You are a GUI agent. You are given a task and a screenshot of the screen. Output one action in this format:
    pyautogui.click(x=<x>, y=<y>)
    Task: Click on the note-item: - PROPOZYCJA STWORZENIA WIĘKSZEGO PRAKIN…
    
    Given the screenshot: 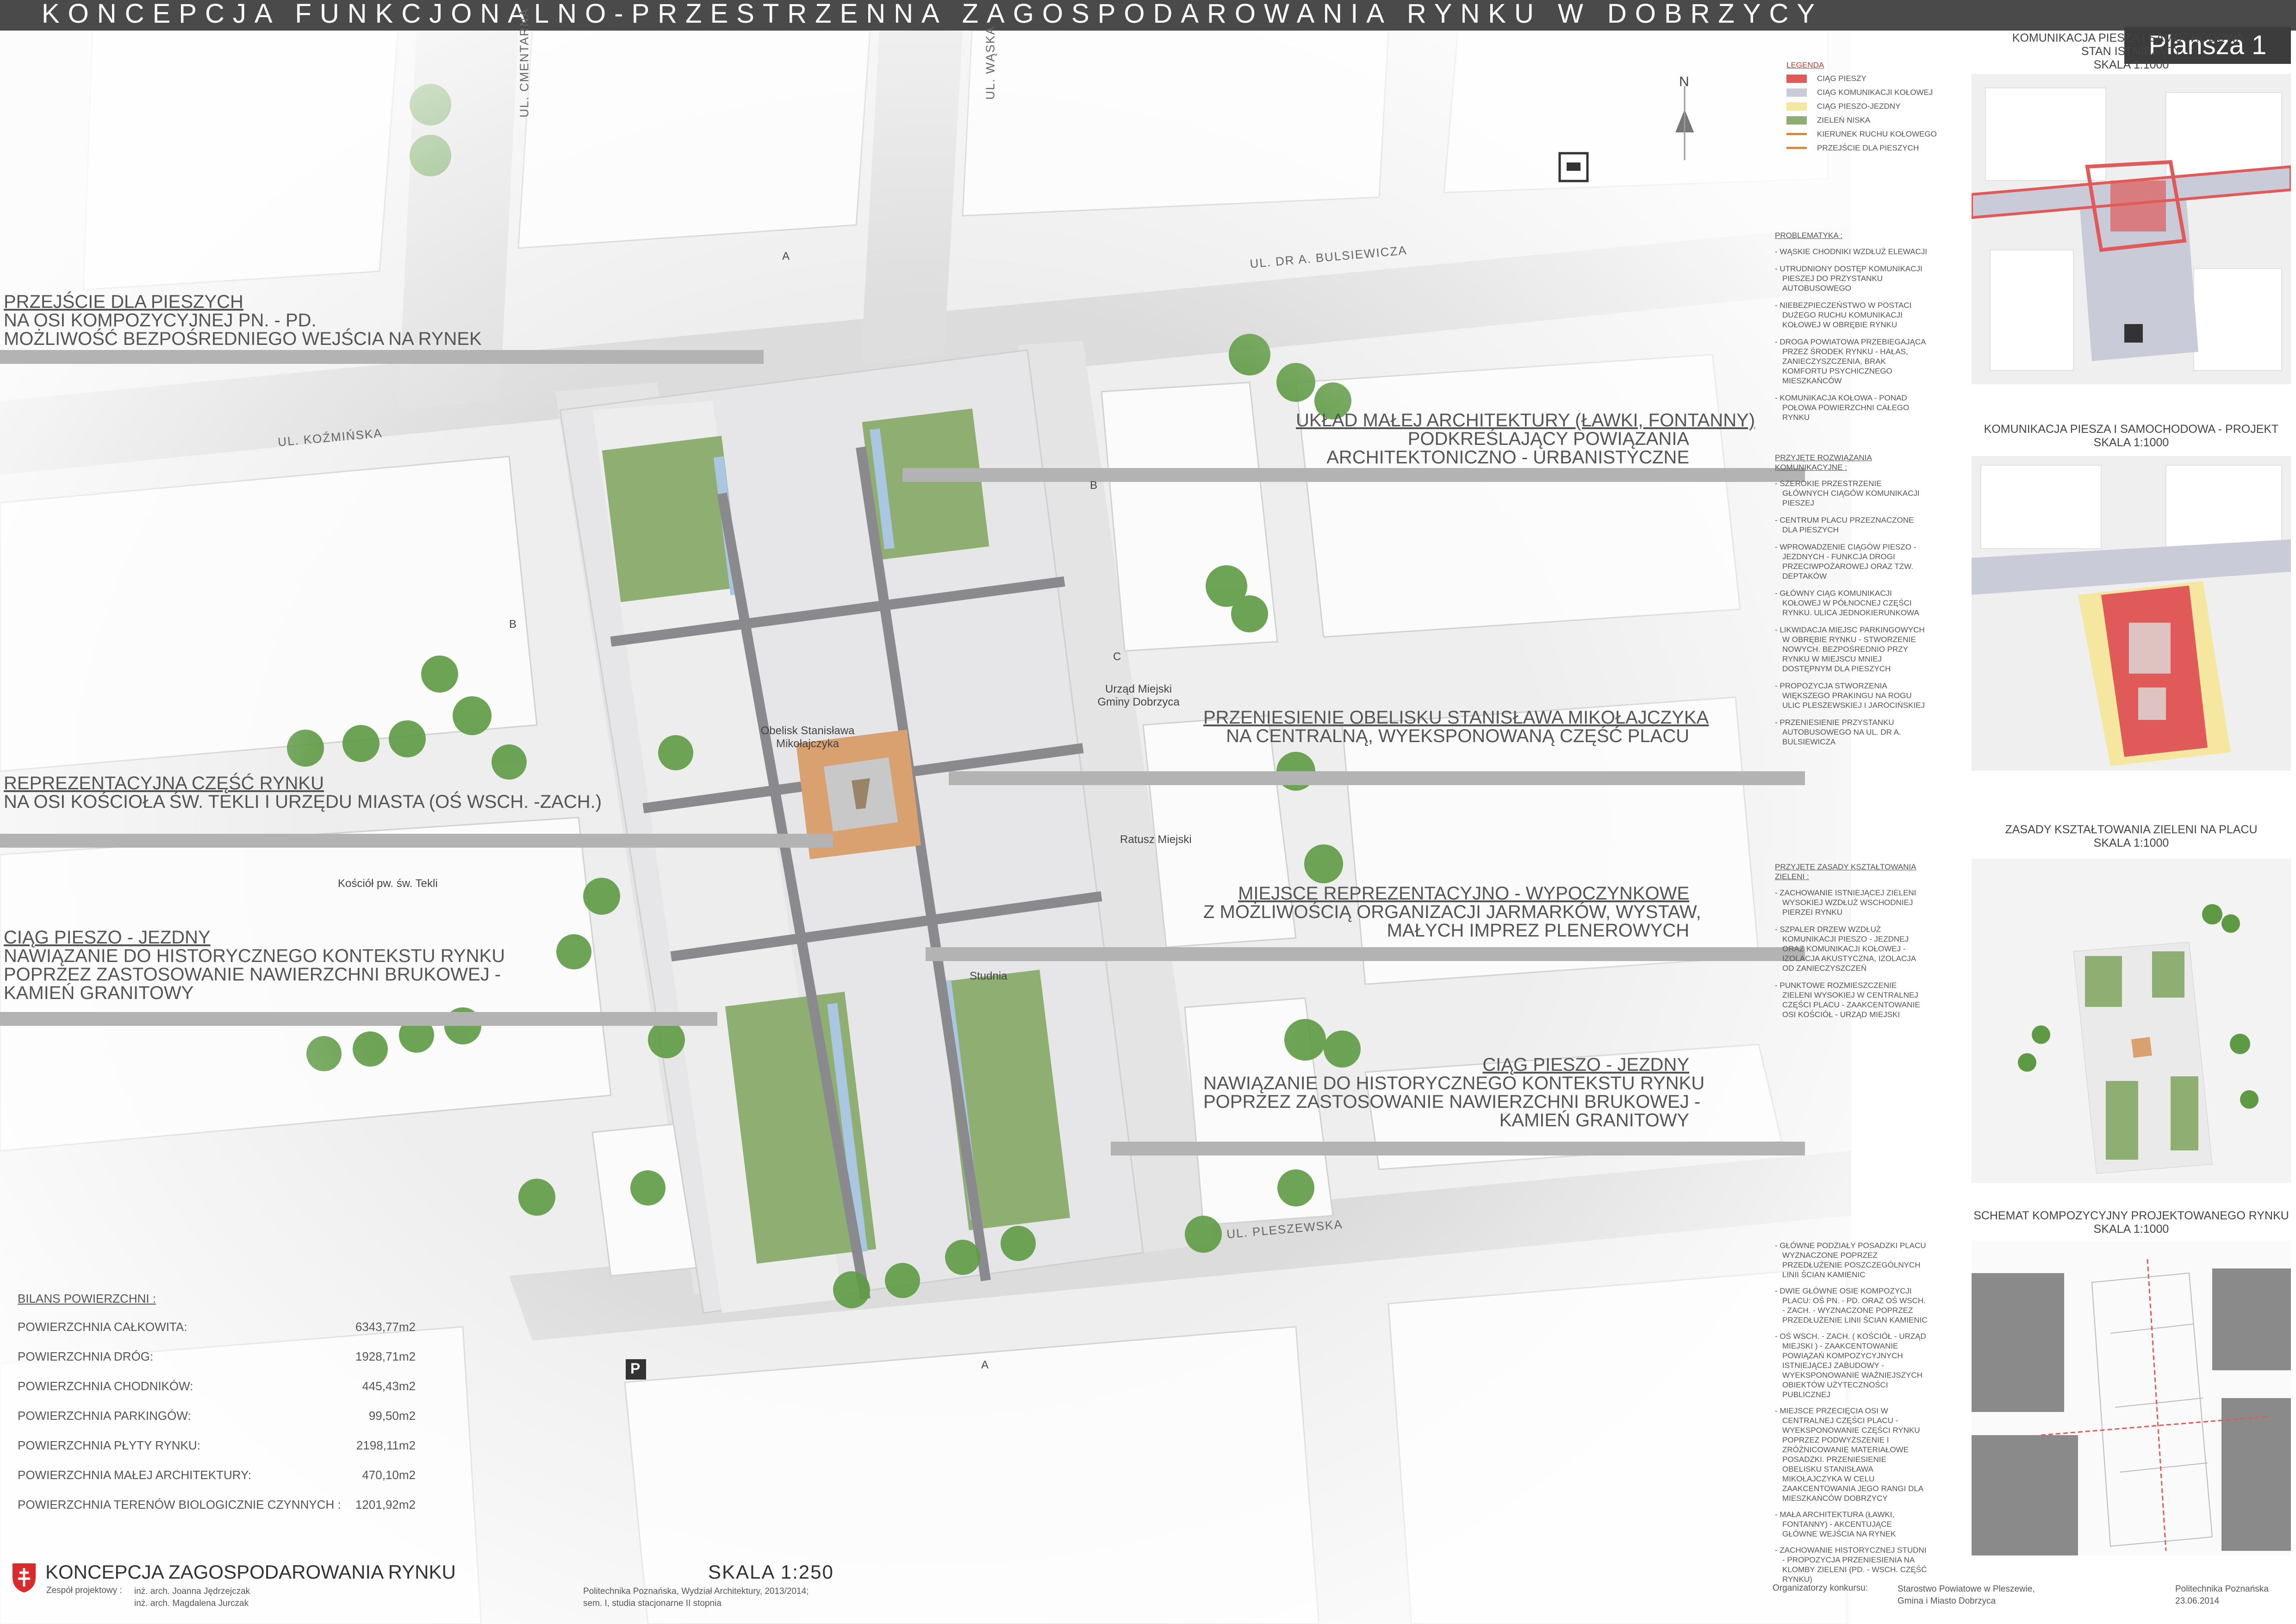 What is the action you would take?
    pyautogui.click(x=1850, y=695)
    